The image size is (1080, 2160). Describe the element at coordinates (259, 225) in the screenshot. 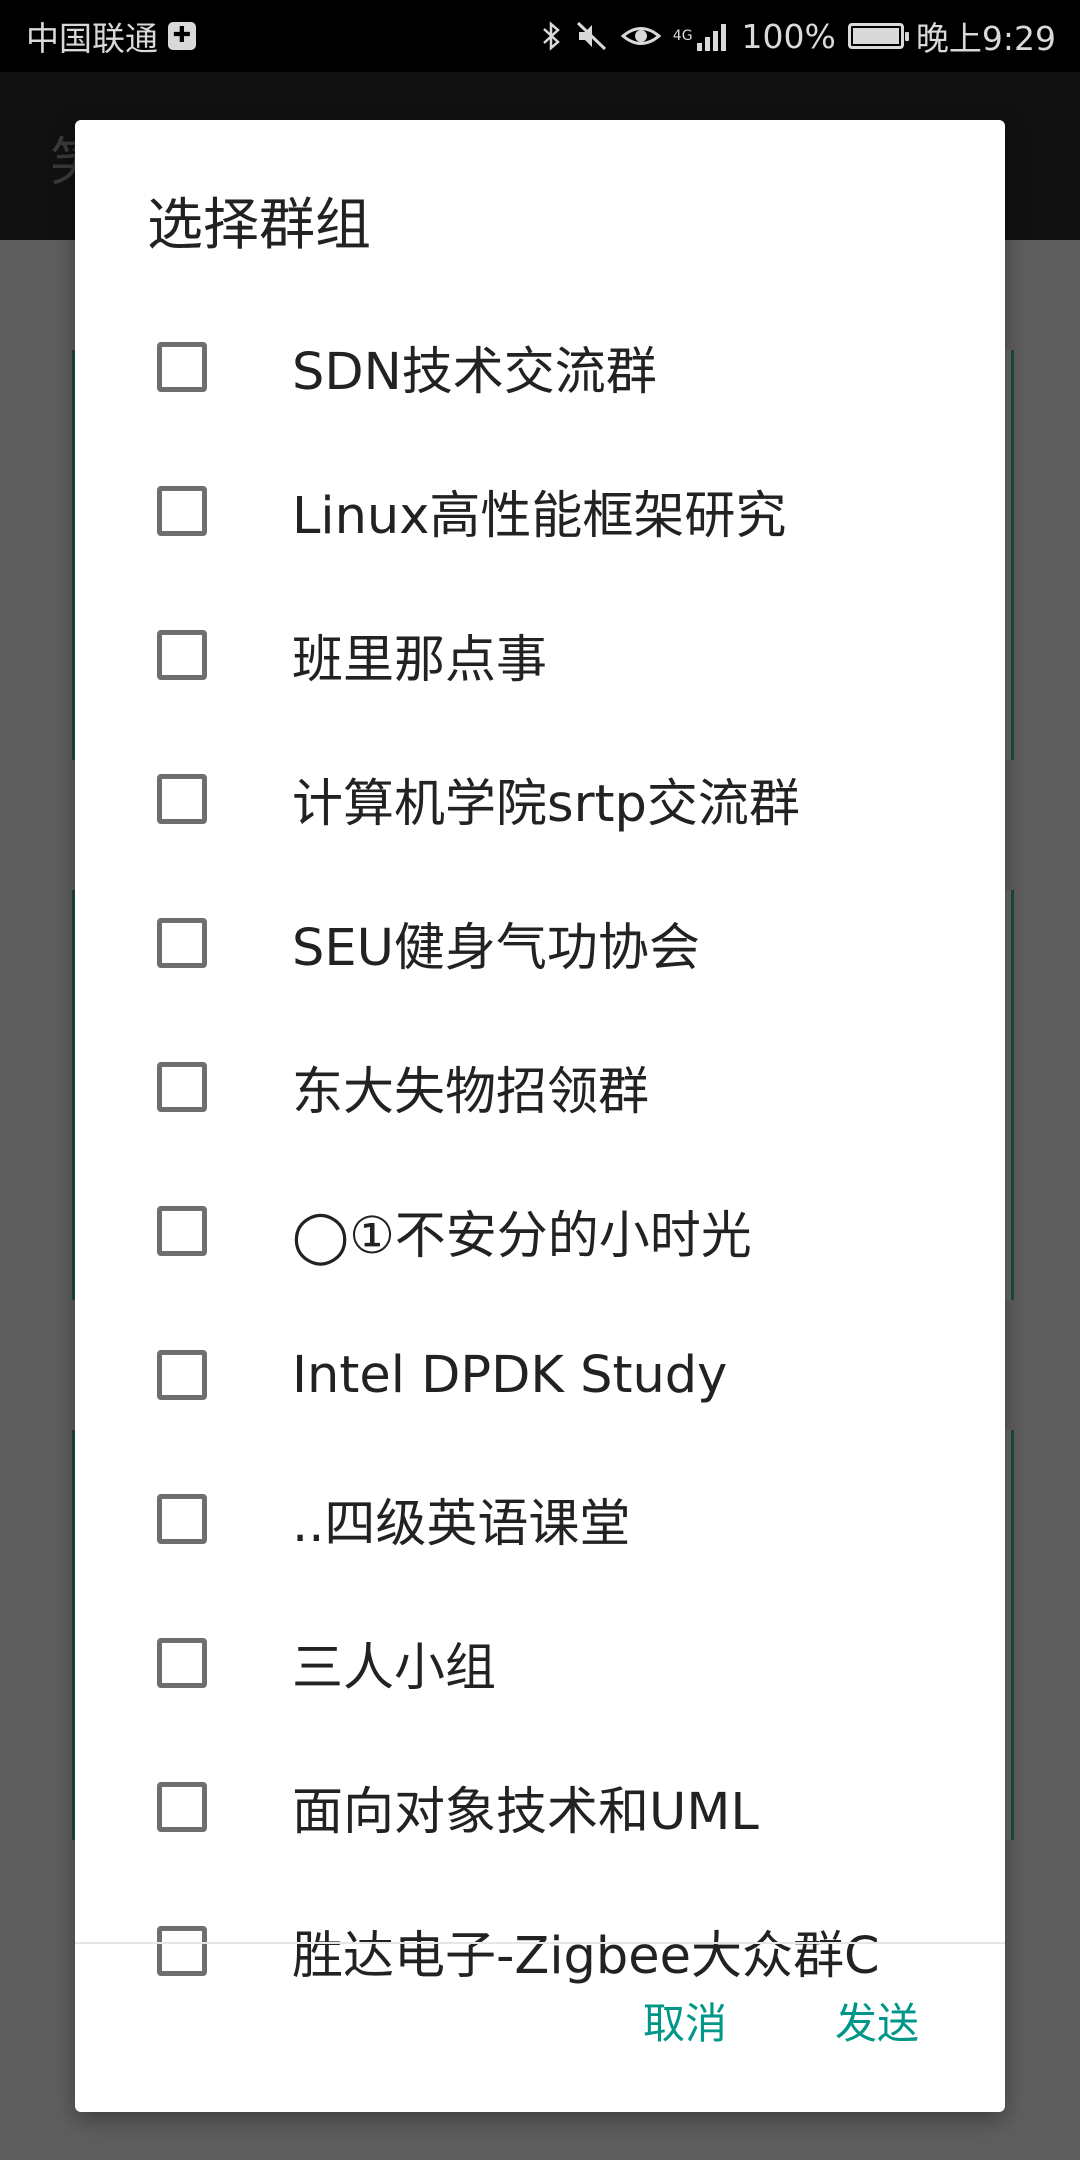

I see `dialog-title: 选择群组` at that location.